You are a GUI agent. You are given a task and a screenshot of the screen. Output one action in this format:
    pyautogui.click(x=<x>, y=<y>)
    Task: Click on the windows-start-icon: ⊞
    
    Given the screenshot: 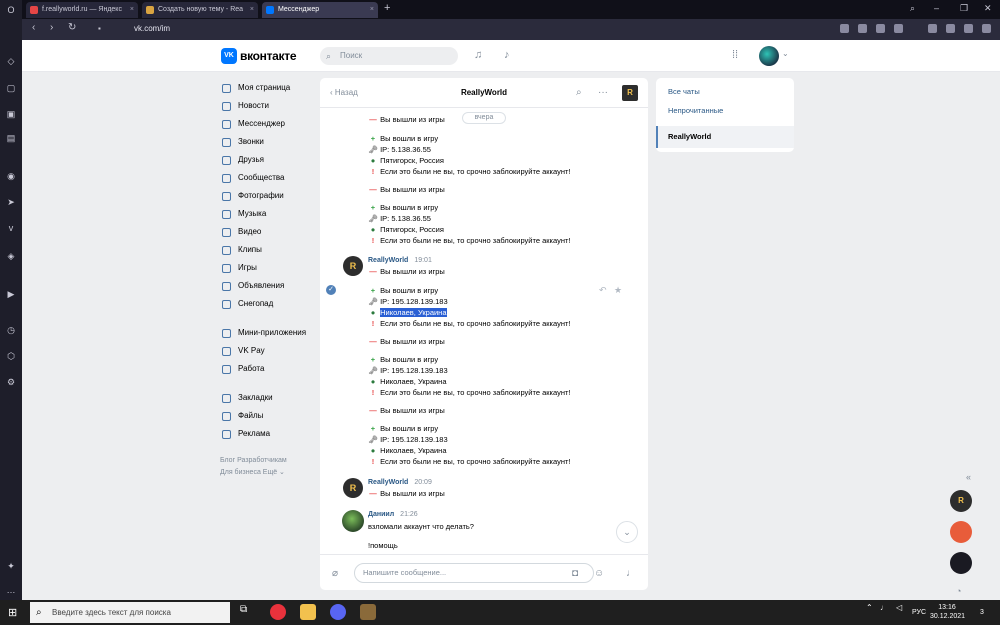 What is the action you would take?
    pyautogui.click(x=12, y=612)
    